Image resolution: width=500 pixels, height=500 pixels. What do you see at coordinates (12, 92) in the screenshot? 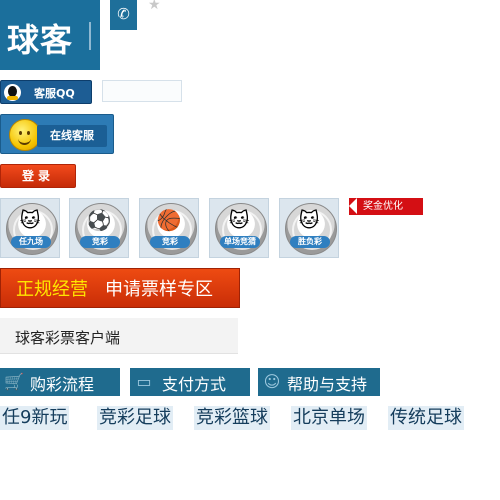
I see `qq-penguin-icon` at bounding box center [12, 92].